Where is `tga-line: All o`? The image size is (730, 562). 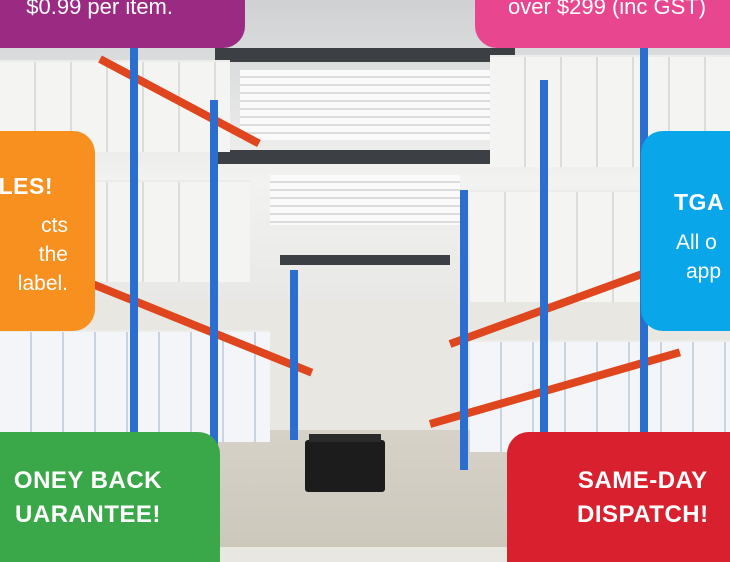 tga-line: All o is located at coordinates (696, 242).